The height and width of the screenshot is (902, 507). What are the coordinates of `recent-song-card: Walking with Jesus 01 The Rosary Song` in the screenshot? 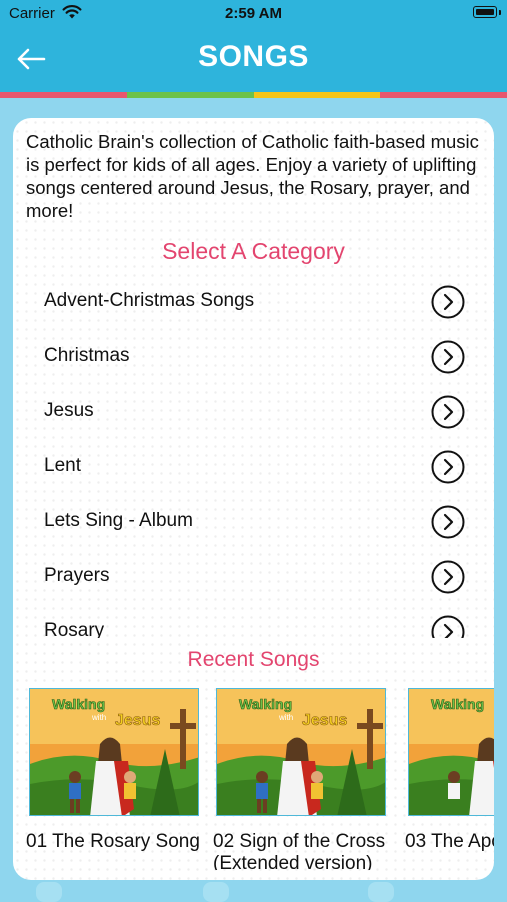 It's located at (116, 779).